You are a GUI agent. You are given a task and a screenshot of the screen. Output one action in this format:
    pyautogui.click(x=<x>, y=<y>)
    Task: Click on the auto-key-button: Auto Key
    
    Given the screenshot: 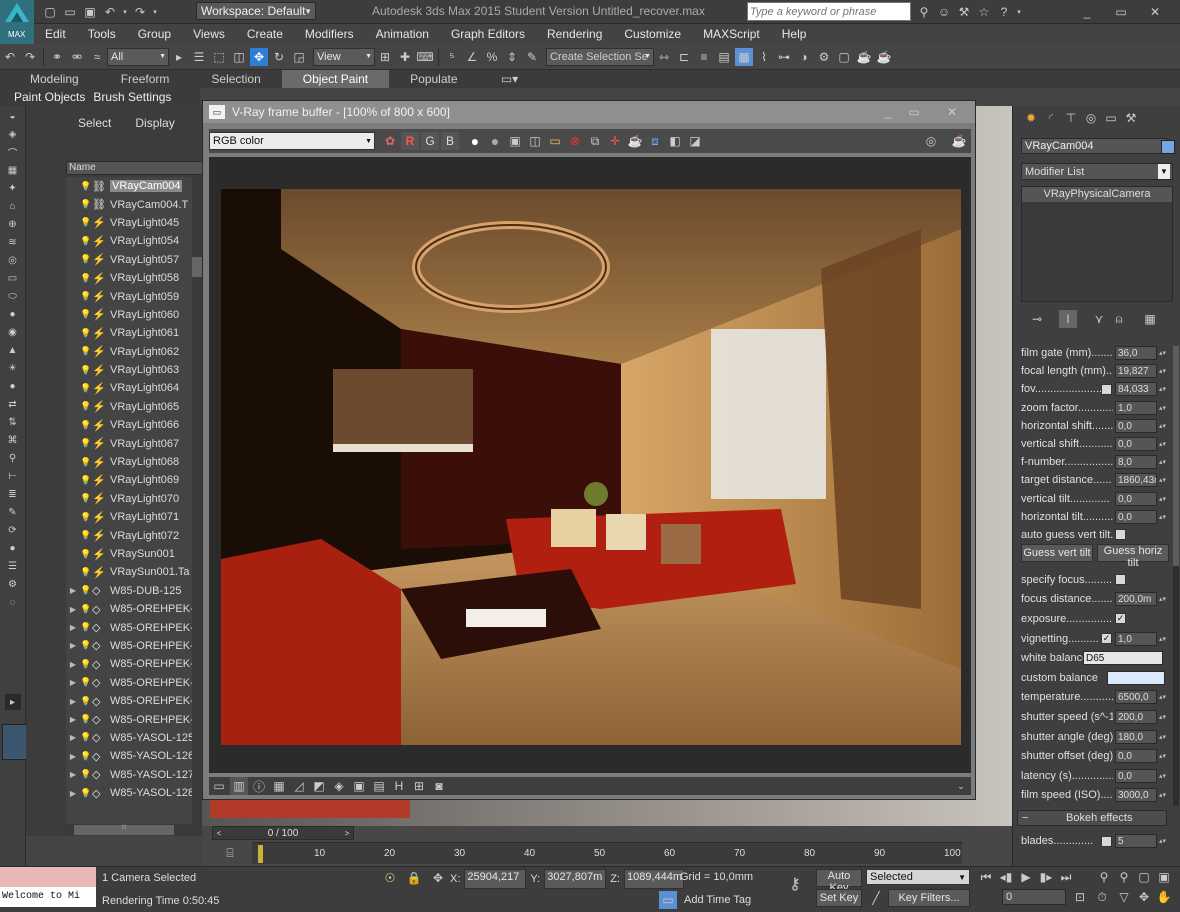 What is the action you would take?
    pyautogui.click(x=839, y=881)
    